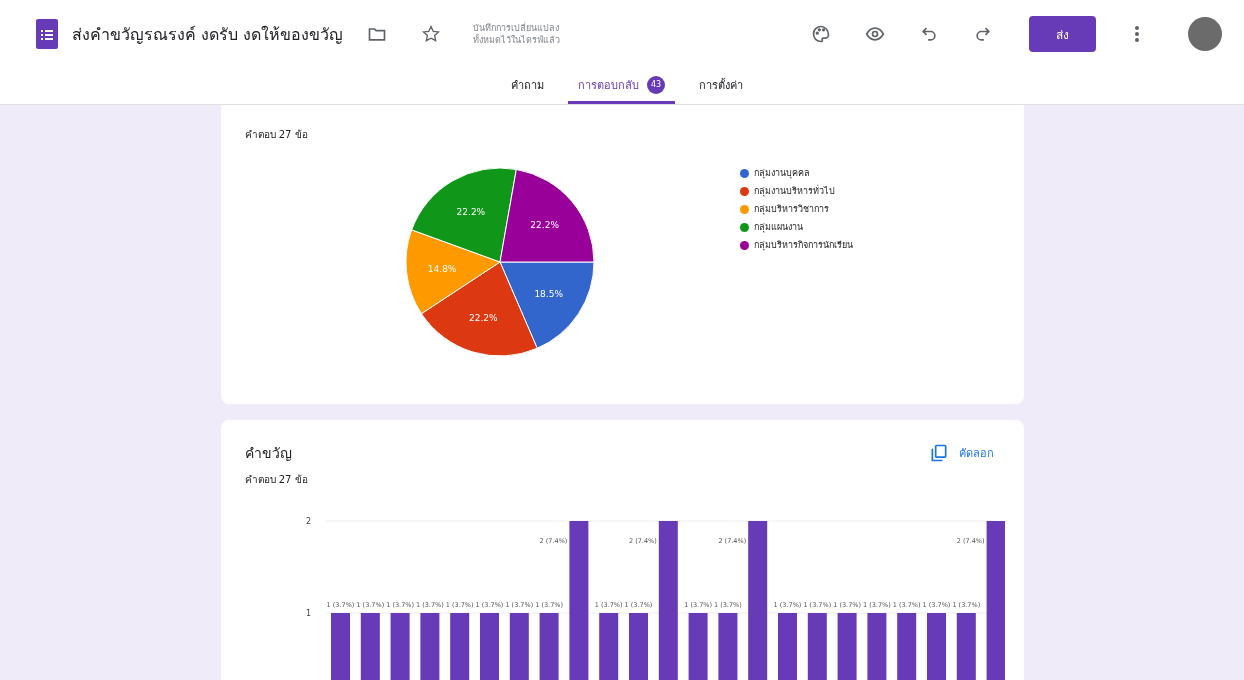 Image resolution: width=1244 pixels, height=680 pixels. What do you see at coordinates (1062, 34) in the screenshot?
I see `send-button: ส่ง` at bounding box center [1062, 34].